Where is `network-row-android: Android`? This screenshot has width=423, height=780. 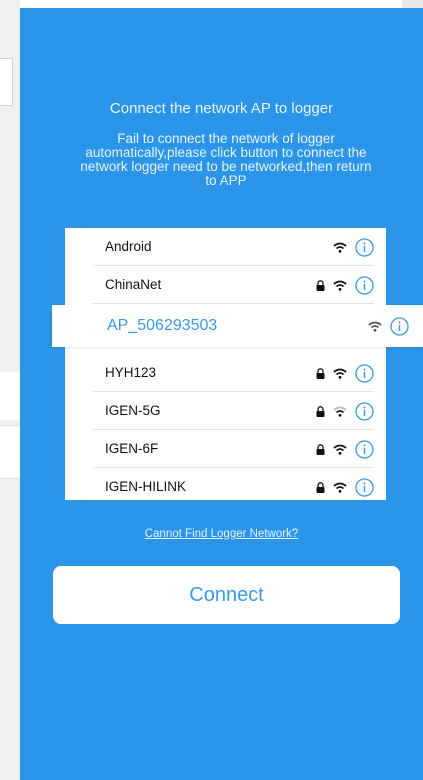
network-row-android: Android is located at coordinates (225, 247).